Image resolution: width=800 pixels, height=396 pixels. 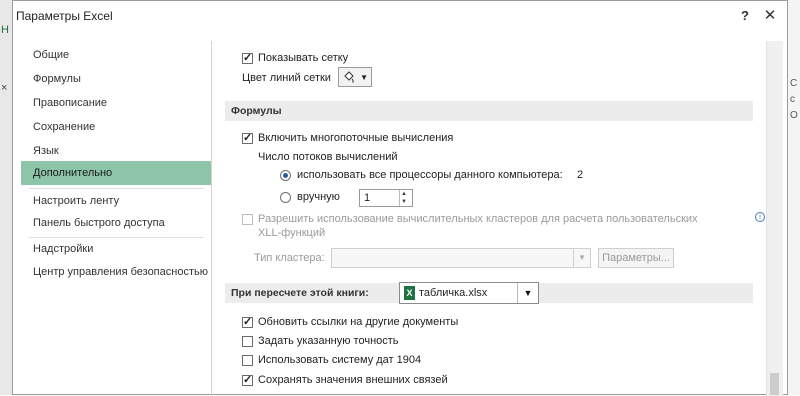 What do you see at coordinates (774, 384) in the screenshot?
I see `scrollbar-thumb` at bounding box center [774, 384].